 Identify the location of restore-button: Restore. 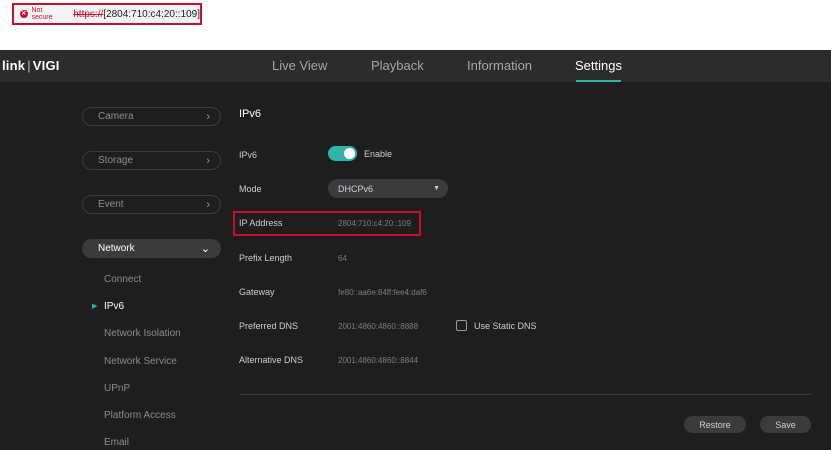
(715, 424).